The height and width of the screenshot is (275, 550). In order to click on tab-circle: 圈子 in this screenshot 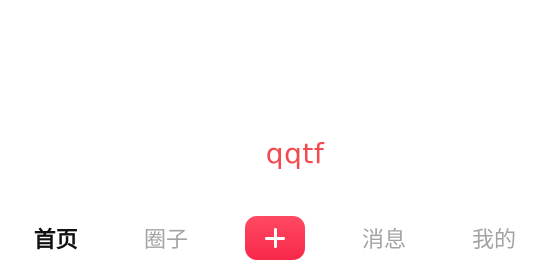, I will do `click(166, 238)`.